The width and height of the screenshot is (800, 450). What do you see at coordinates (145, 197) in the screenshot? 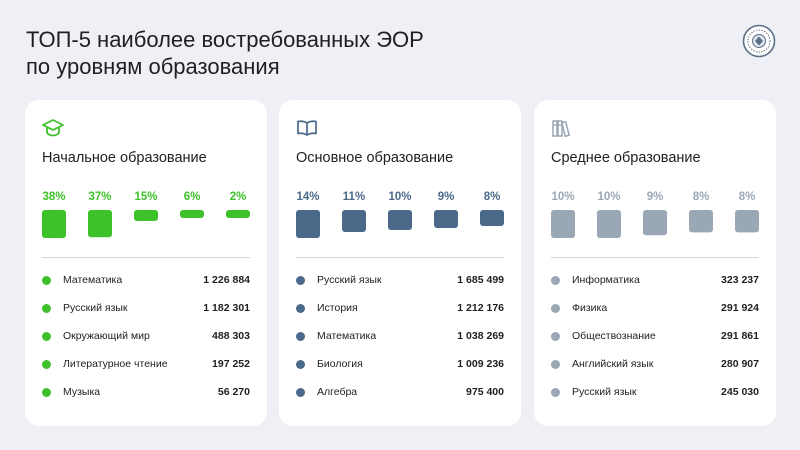
I see `percent-label: 15%` at bounding box center [145, 197].